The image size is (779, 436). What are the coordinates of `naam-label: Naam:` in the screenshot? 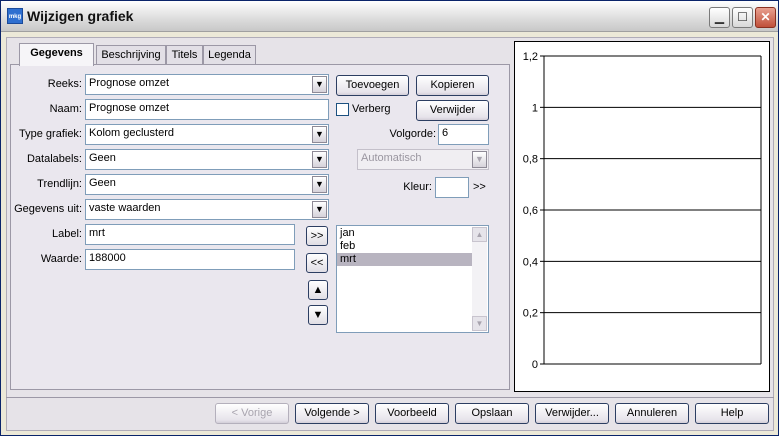 It's located at (65, 109).